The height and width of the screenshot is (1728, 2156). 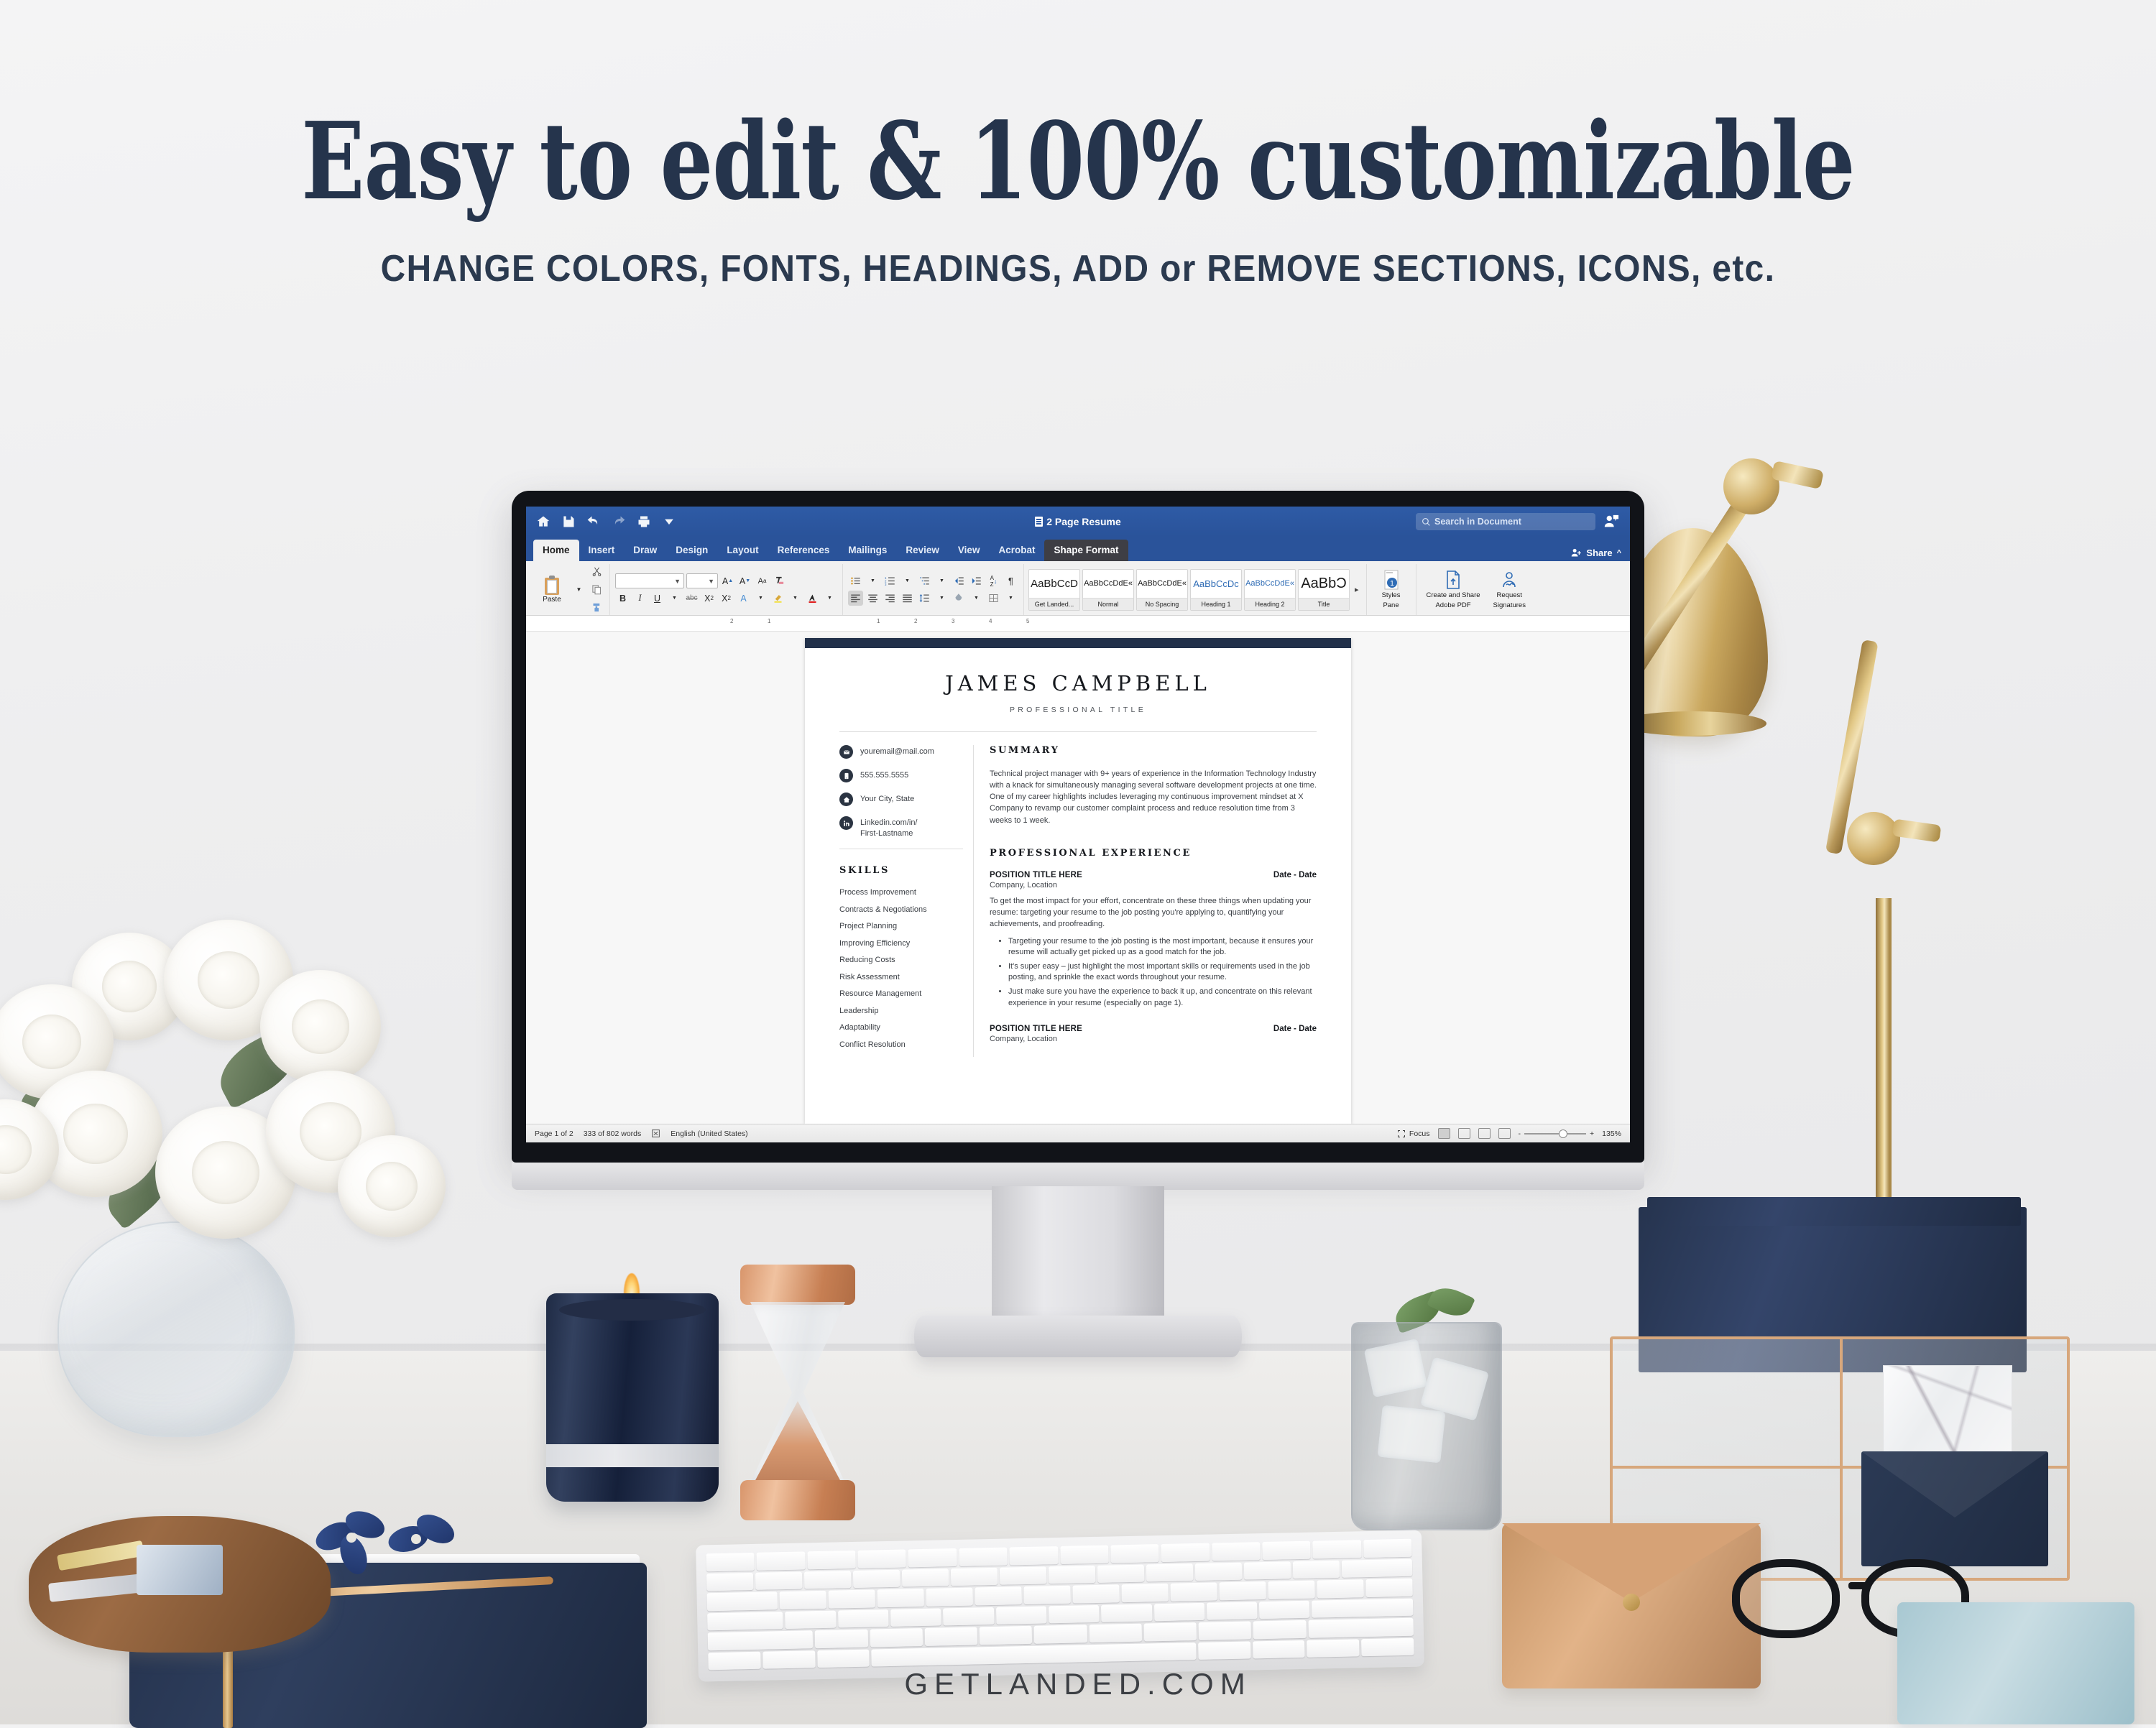 What do you see at coordinates (872, 580) in the screenshot?
I see `bullets-dropdown-icon: ▼` at bounding box center [872, 580].